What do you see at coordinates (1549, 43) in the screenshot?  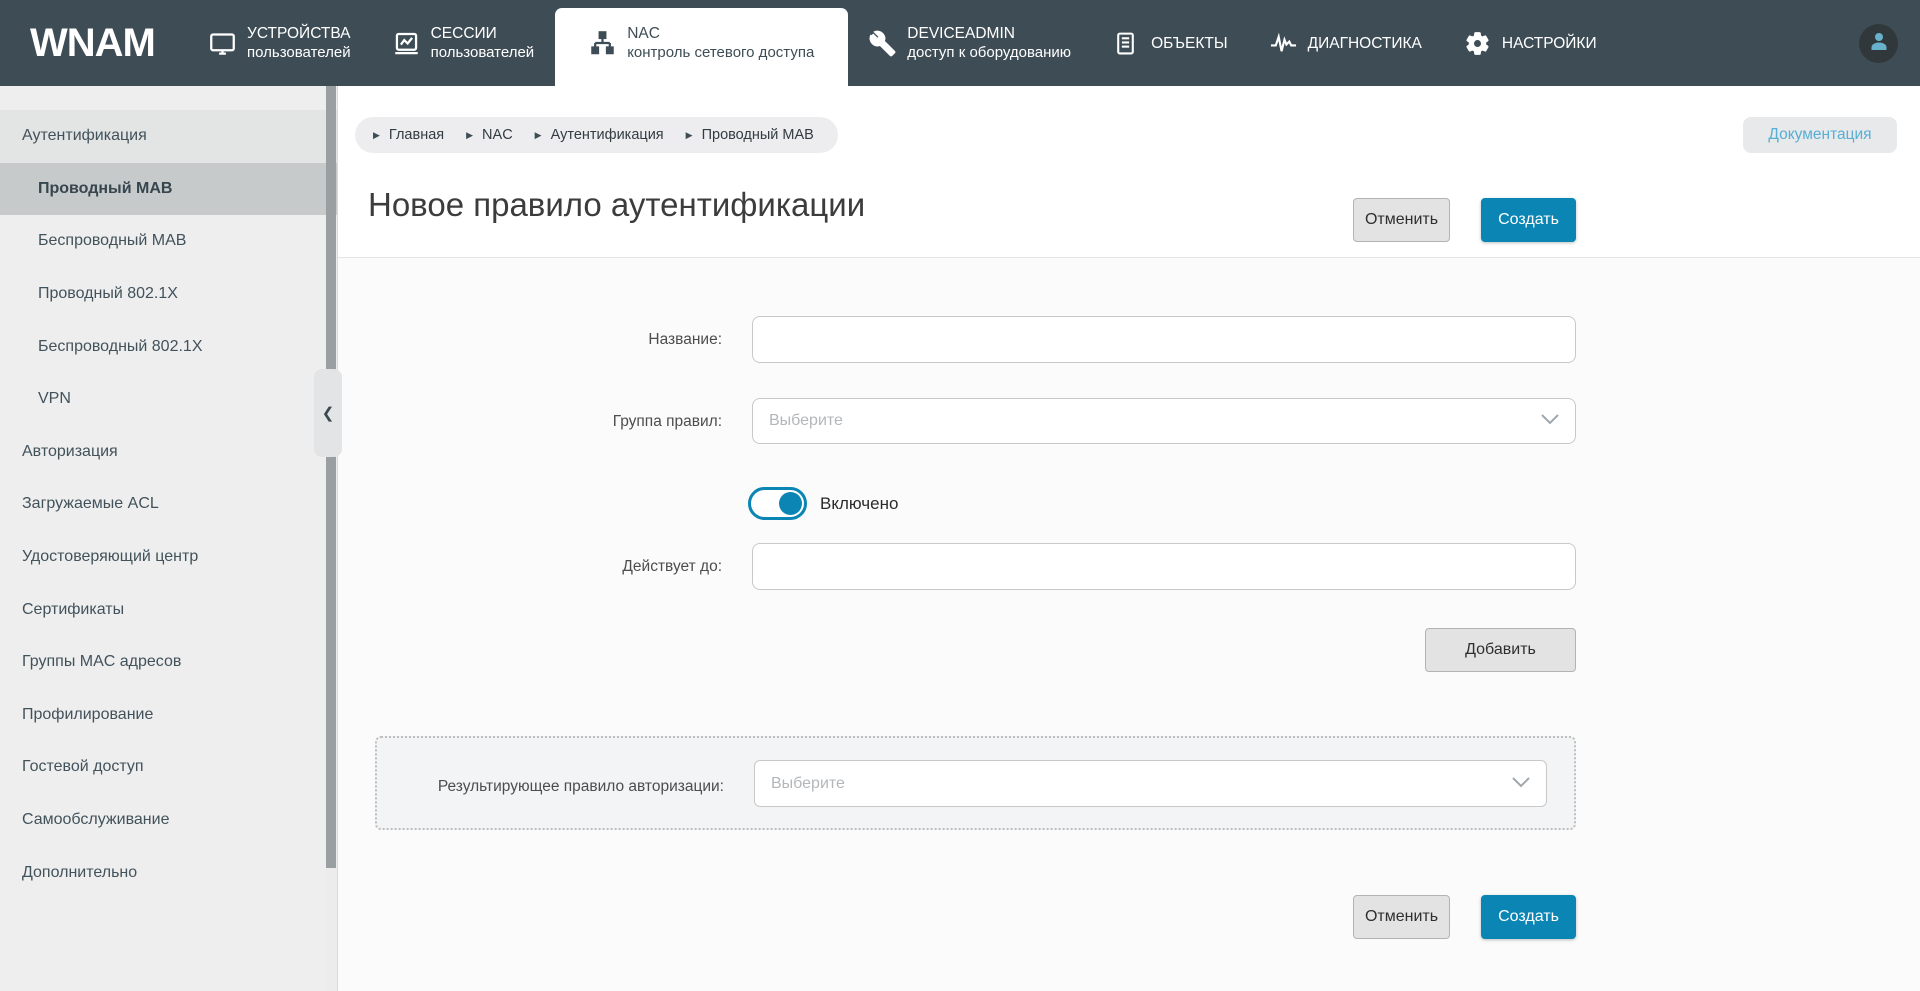 I see `nav-item-title: НАСТРОЙКИ` at bounding box center [1549, 43].